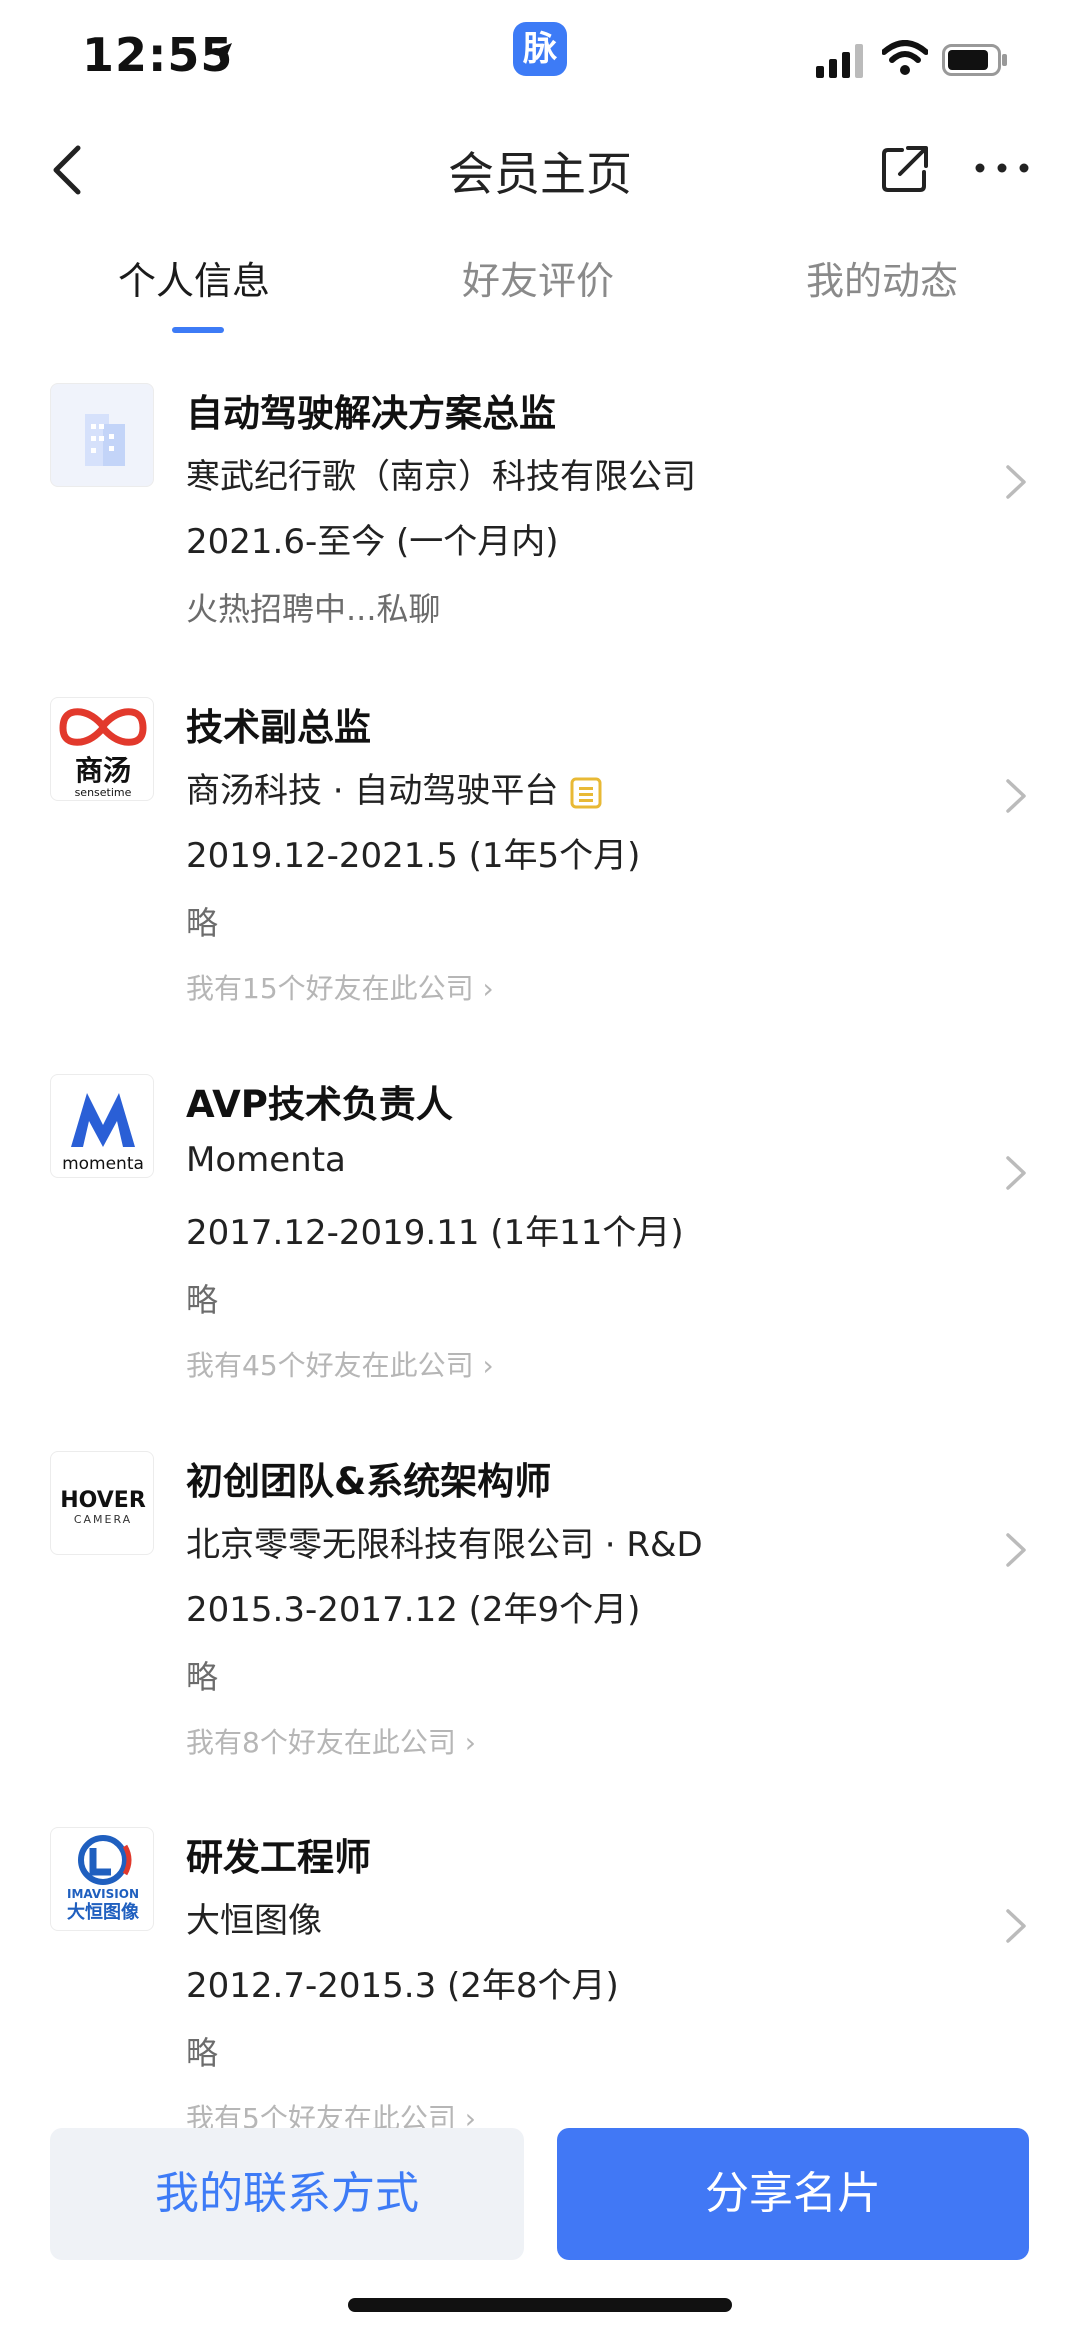 This screenshot has height=2337, width=1080. What do you see at coordinates (540, 49) in the screenshot?
I see `app-badge-icon: 脉` at bounding box center [540, 49].